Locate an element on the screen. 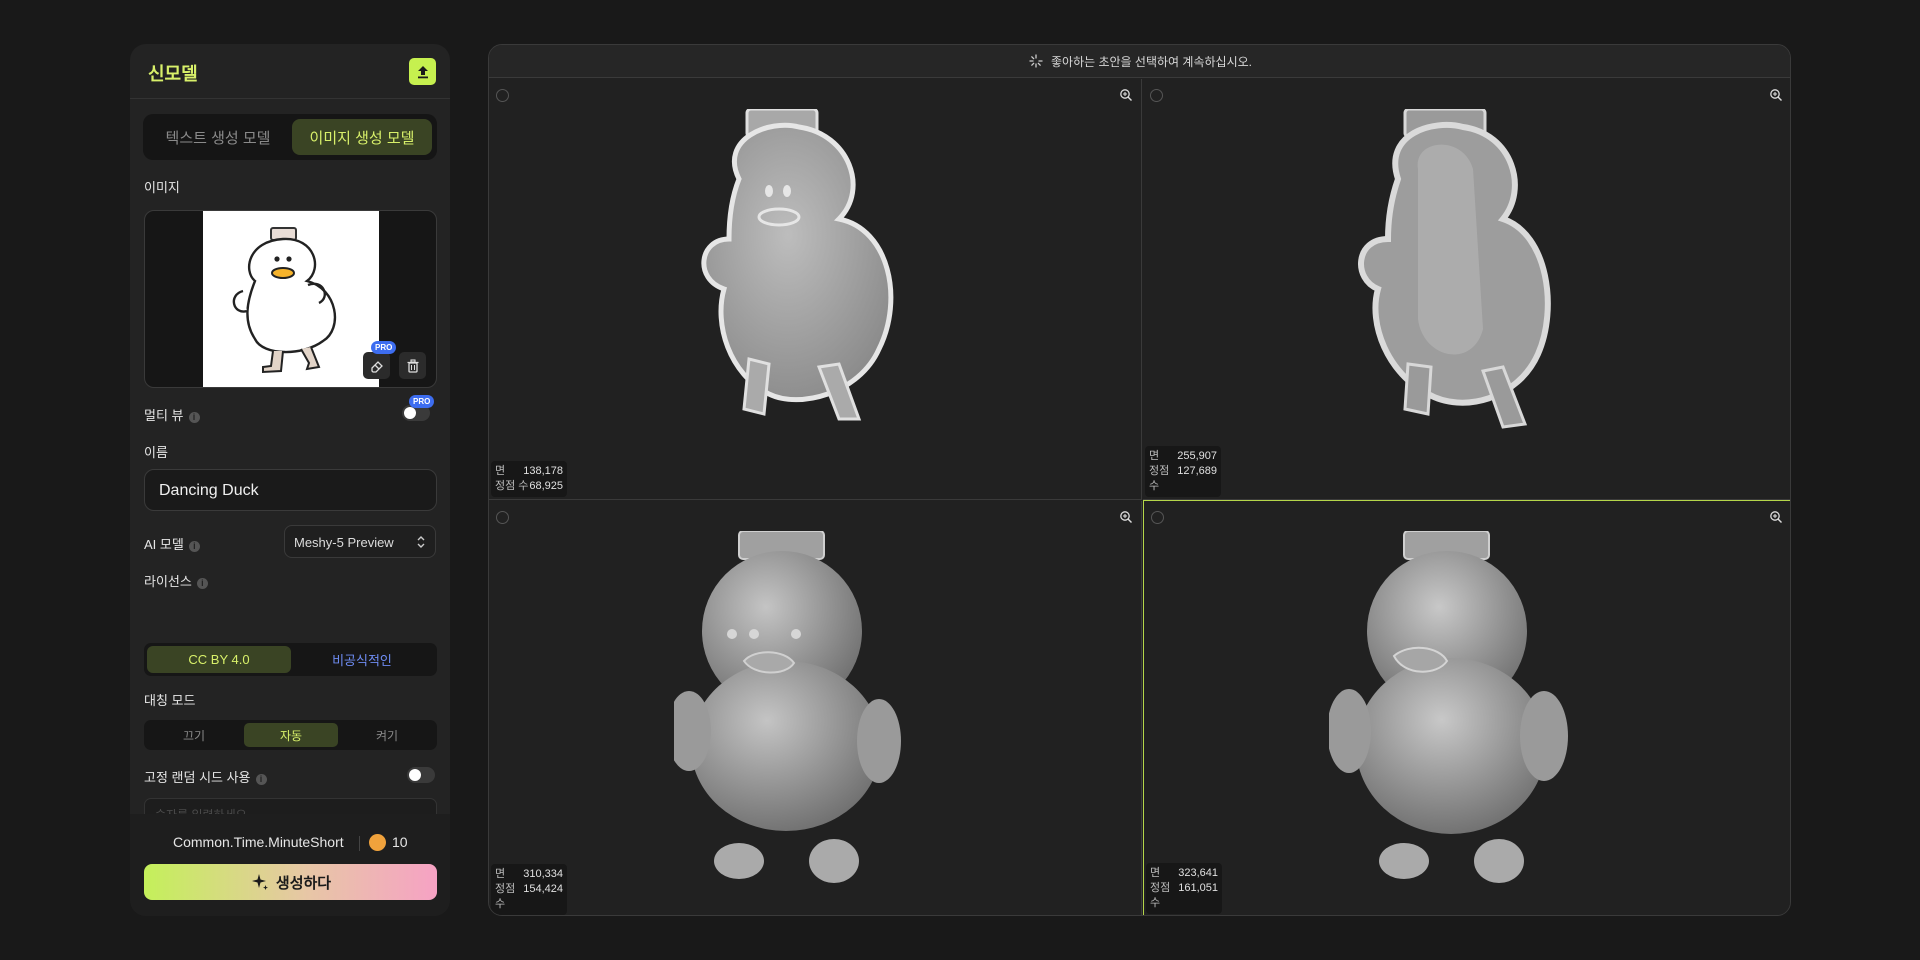  tab-image-model: 이미지 생성 모델 is located at coordinates (362, 137).